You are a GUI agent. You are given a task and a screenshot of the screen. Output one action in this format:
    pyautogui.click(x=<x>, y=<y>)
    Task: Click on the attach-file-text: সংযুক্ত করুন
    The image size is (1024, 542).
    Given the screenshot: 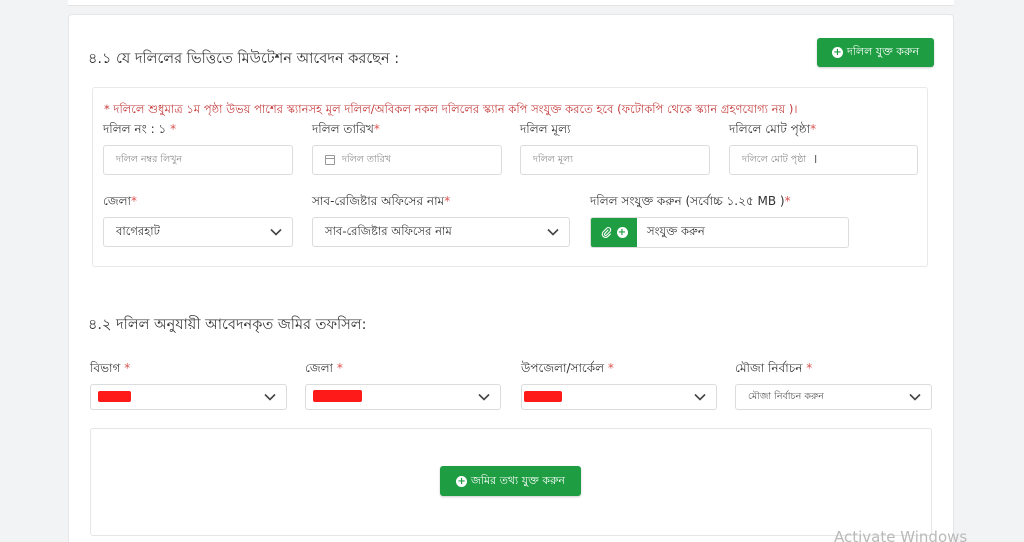 What is the action you would take?
    pyautogui.click(x=676, y=231)
    